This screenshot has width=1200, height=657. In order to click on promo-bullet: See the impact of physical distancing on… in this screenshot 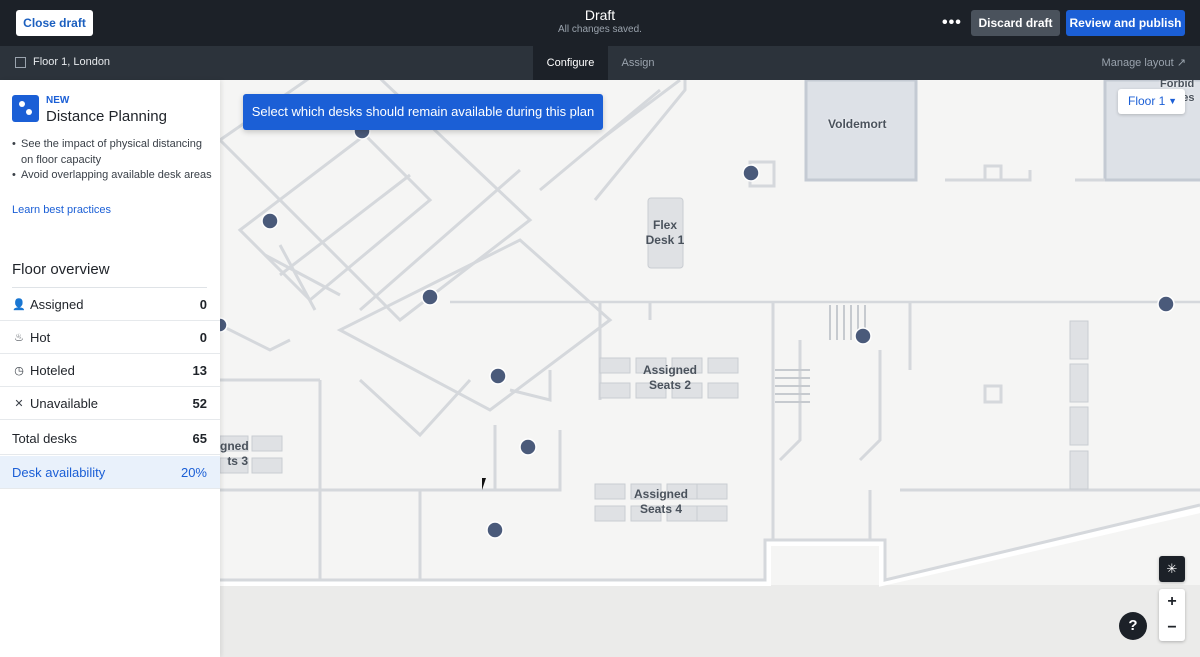, I will do `click(112, 152)`.